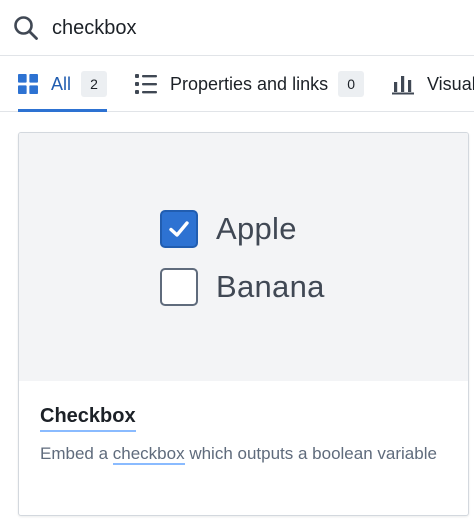 This screenshot has width=474, height=519. What do you see at coordinates (28, 84) in the screenshot?
I see `grid-icon` at bounding box center [28, 84].